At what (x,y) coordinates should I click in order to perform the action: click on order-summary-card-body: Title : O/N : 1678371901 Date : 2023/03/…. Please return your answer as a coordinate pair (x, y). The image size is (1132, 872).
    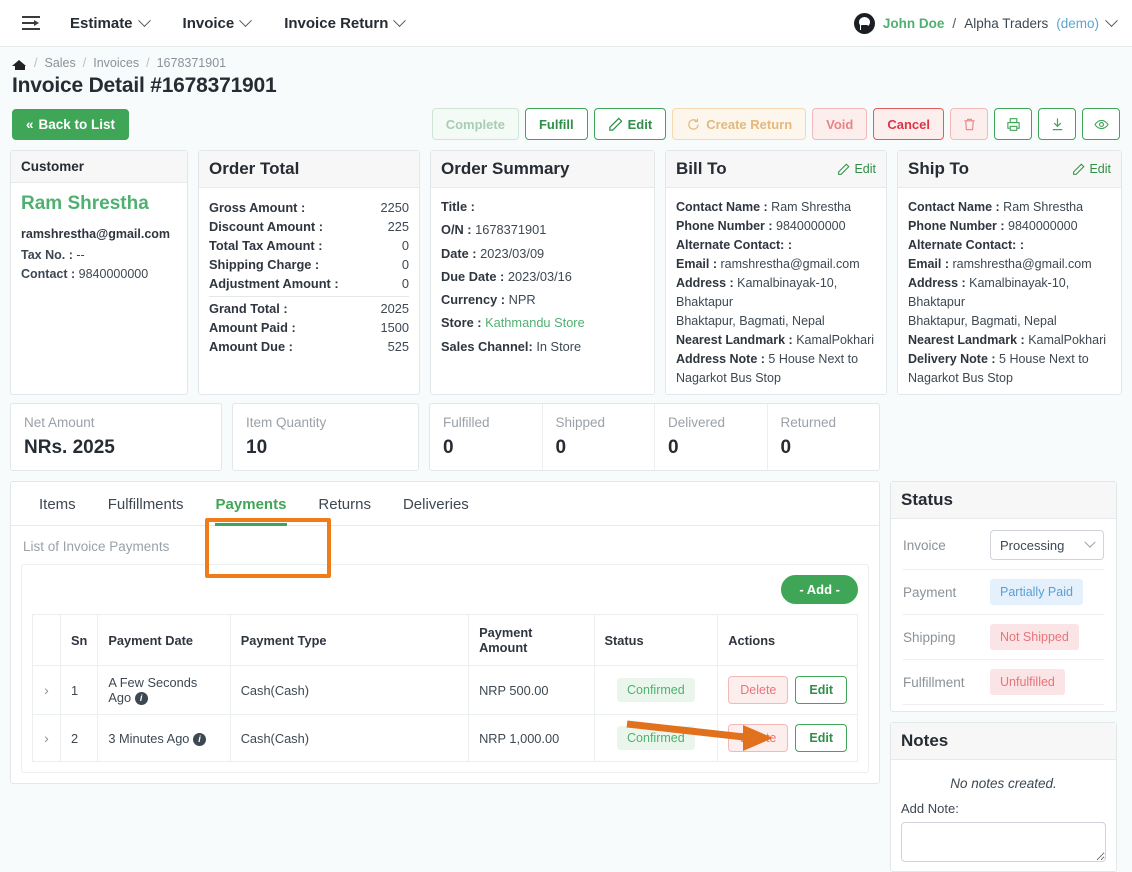
    Looking at the image, I should click on (542, 291).